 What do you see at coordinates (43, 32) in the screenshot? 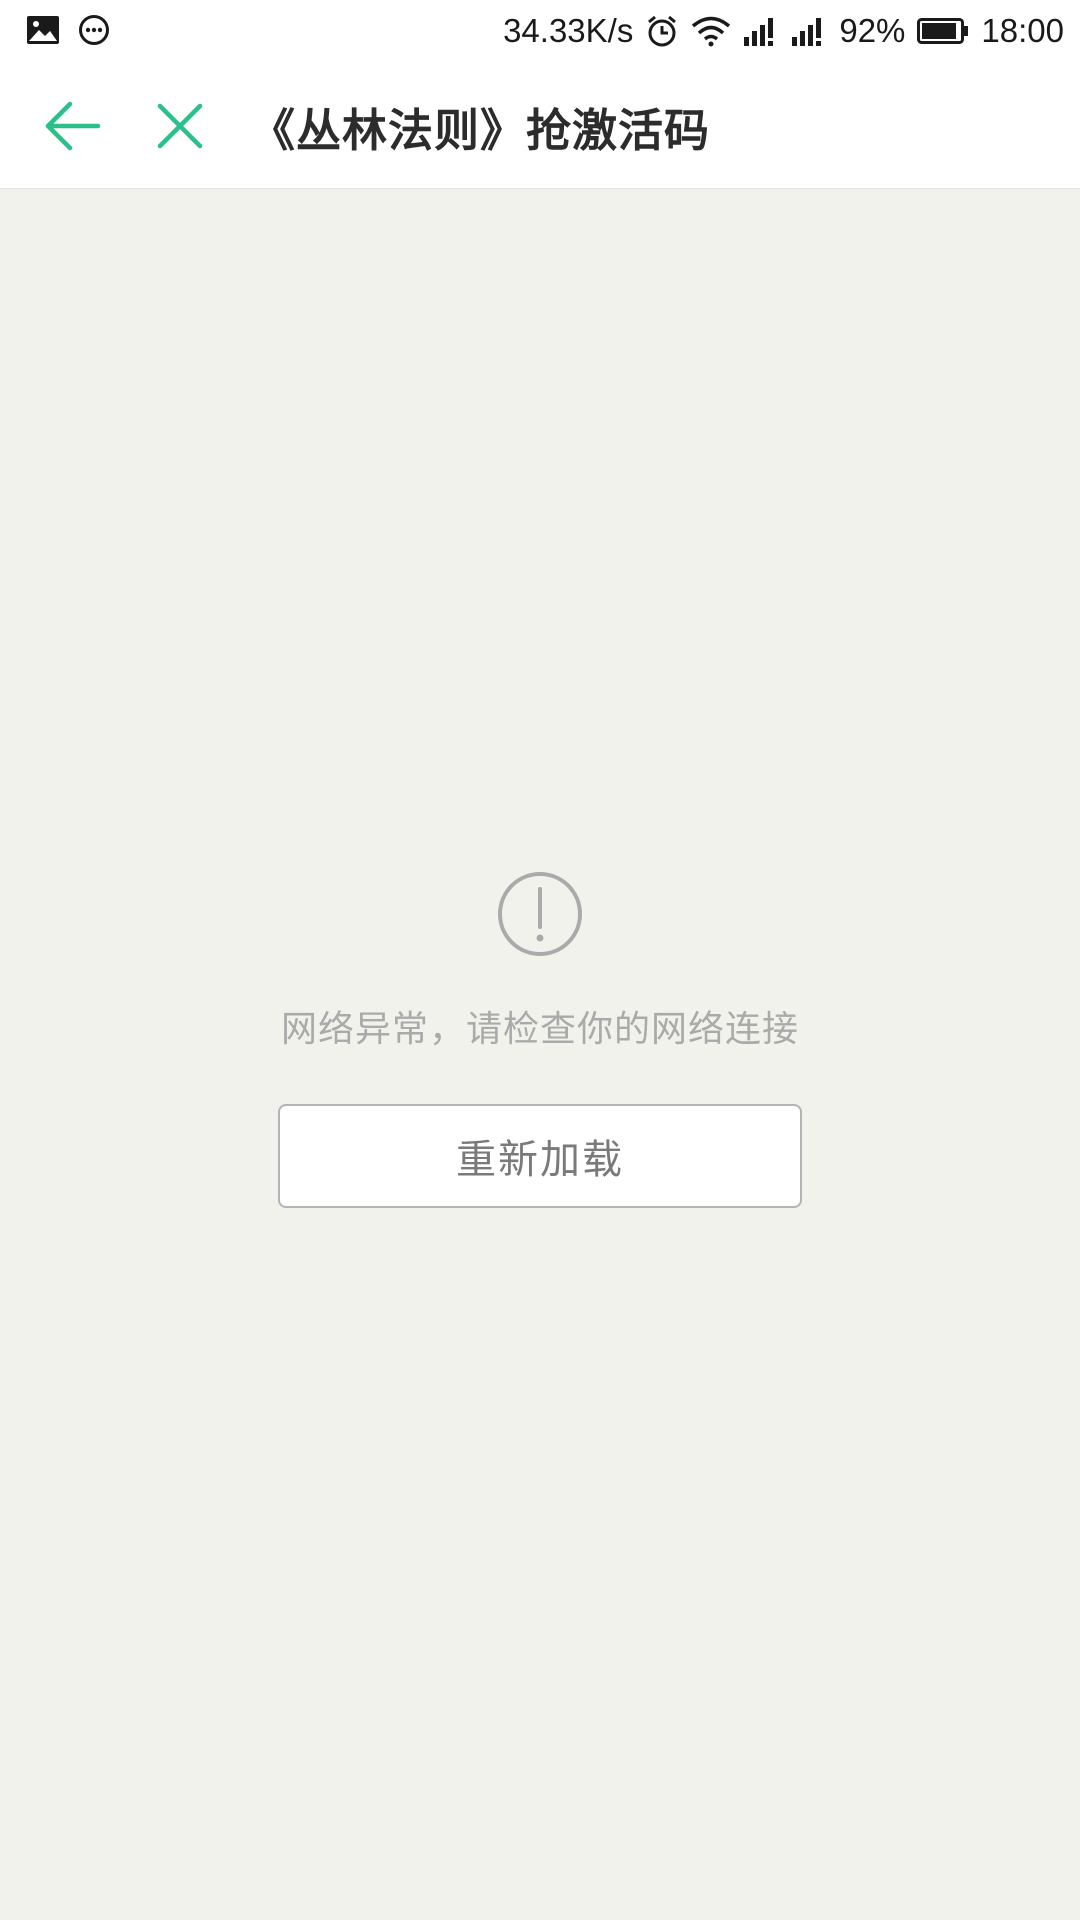
I see `image-icon` at bounding box center [43, 32].